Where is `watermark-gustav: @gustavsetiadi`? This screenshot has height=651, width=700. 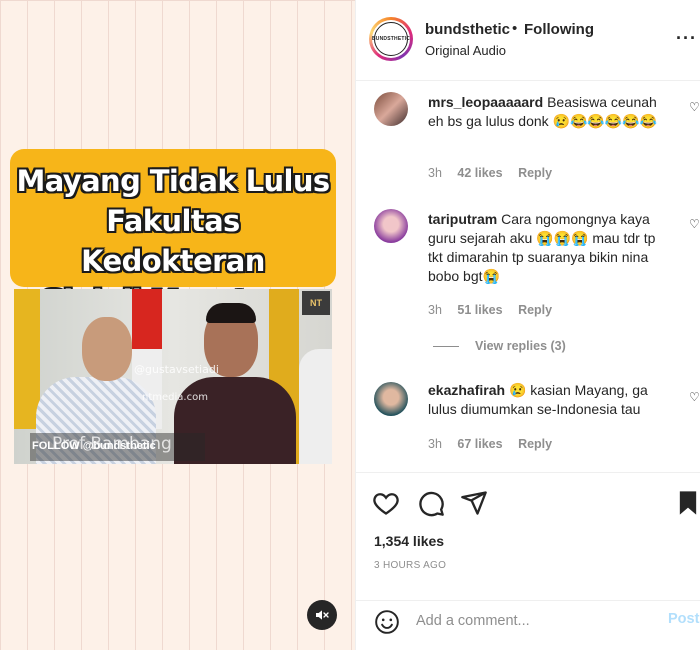
watermark-gustav: @gustavsetiadi is located at coordinates (176, 369).